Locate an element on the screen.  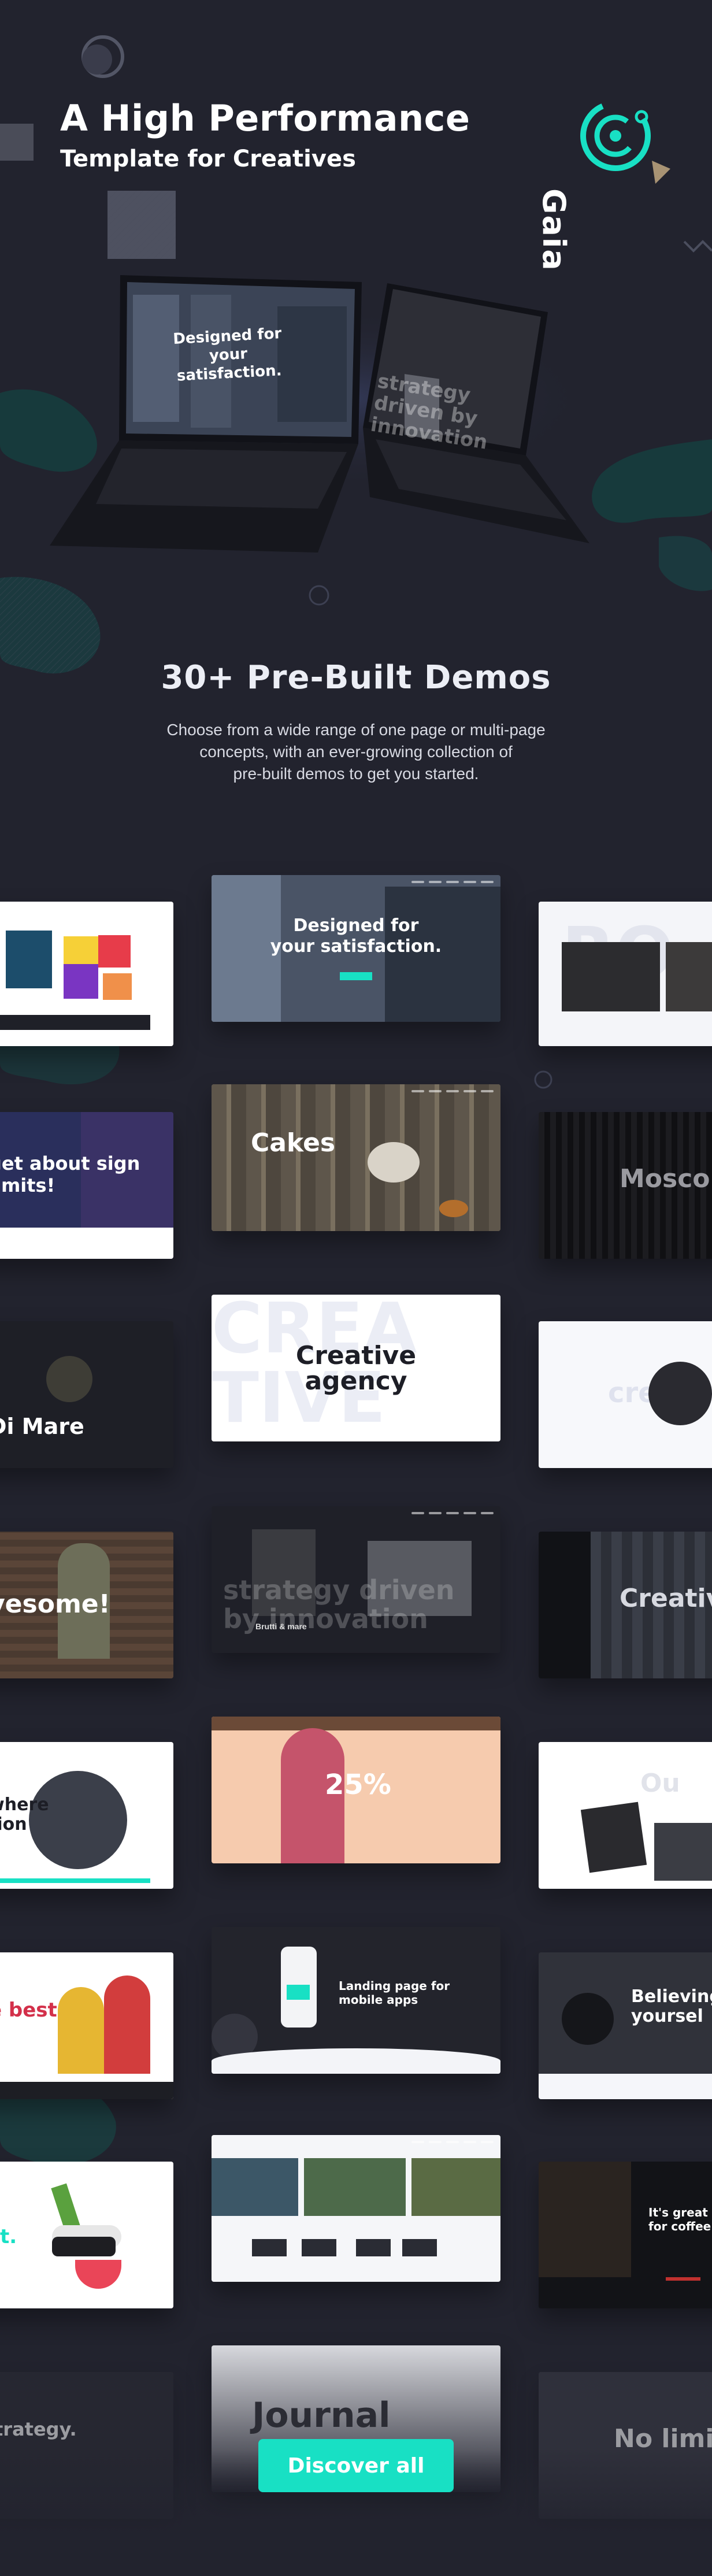
demo-r5c2-headline: 25% is located at coordinates (358, 1785).